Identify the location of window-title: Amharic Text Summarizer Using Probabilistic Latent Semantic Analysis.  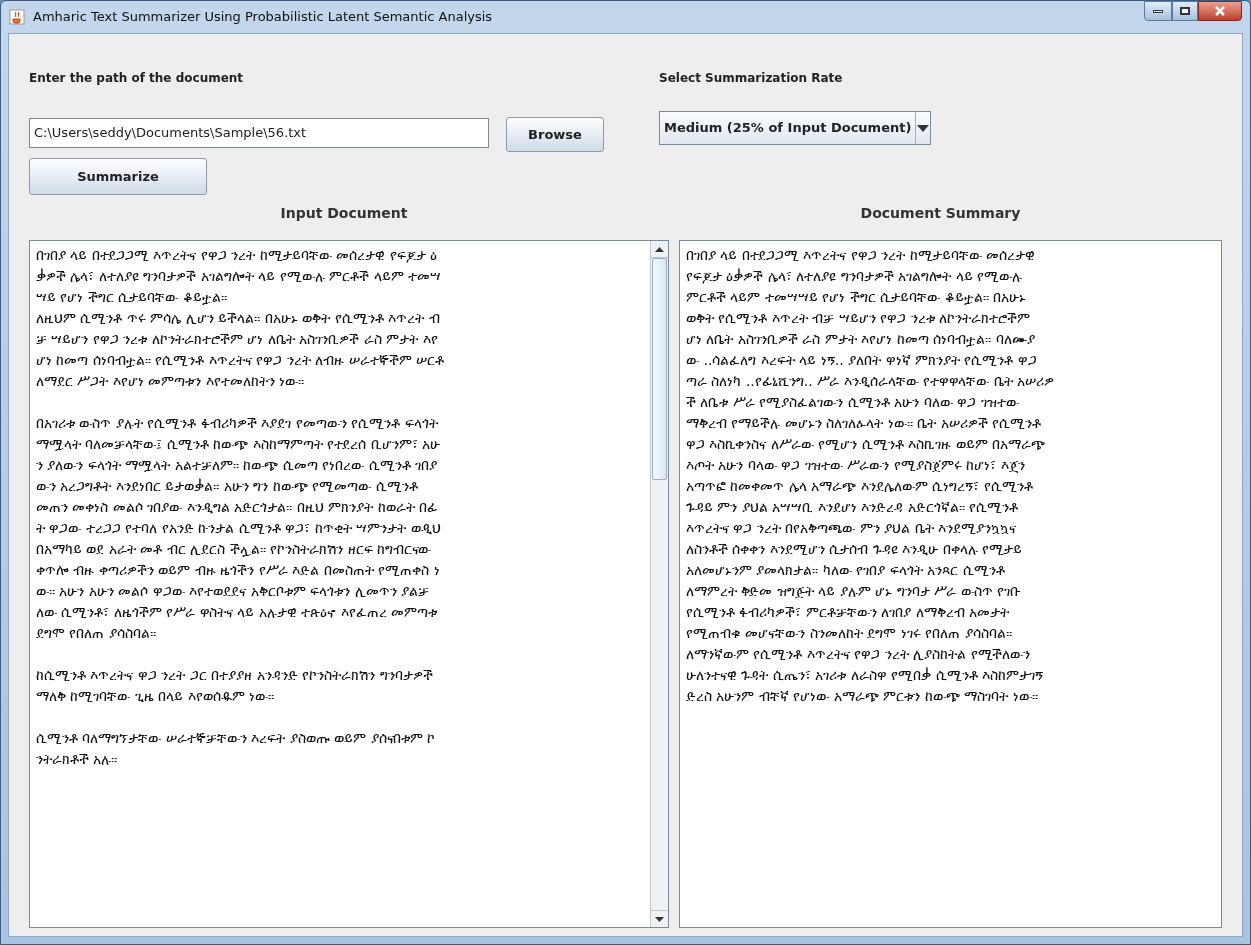
(263, 17).